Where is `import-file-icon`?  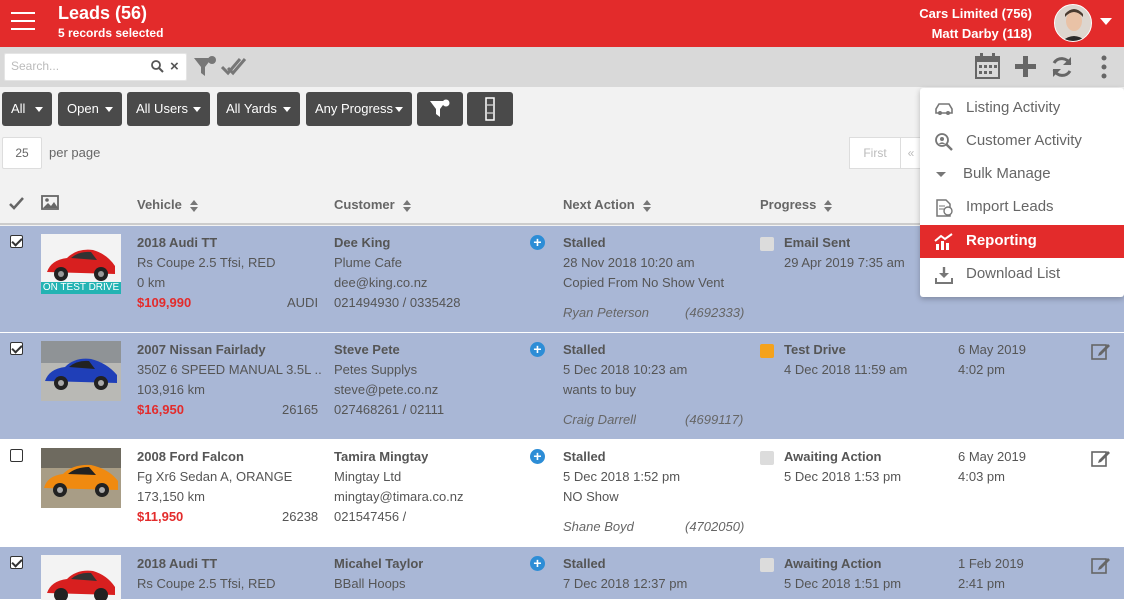 import-file-icon is located at coordinates (944, 208).